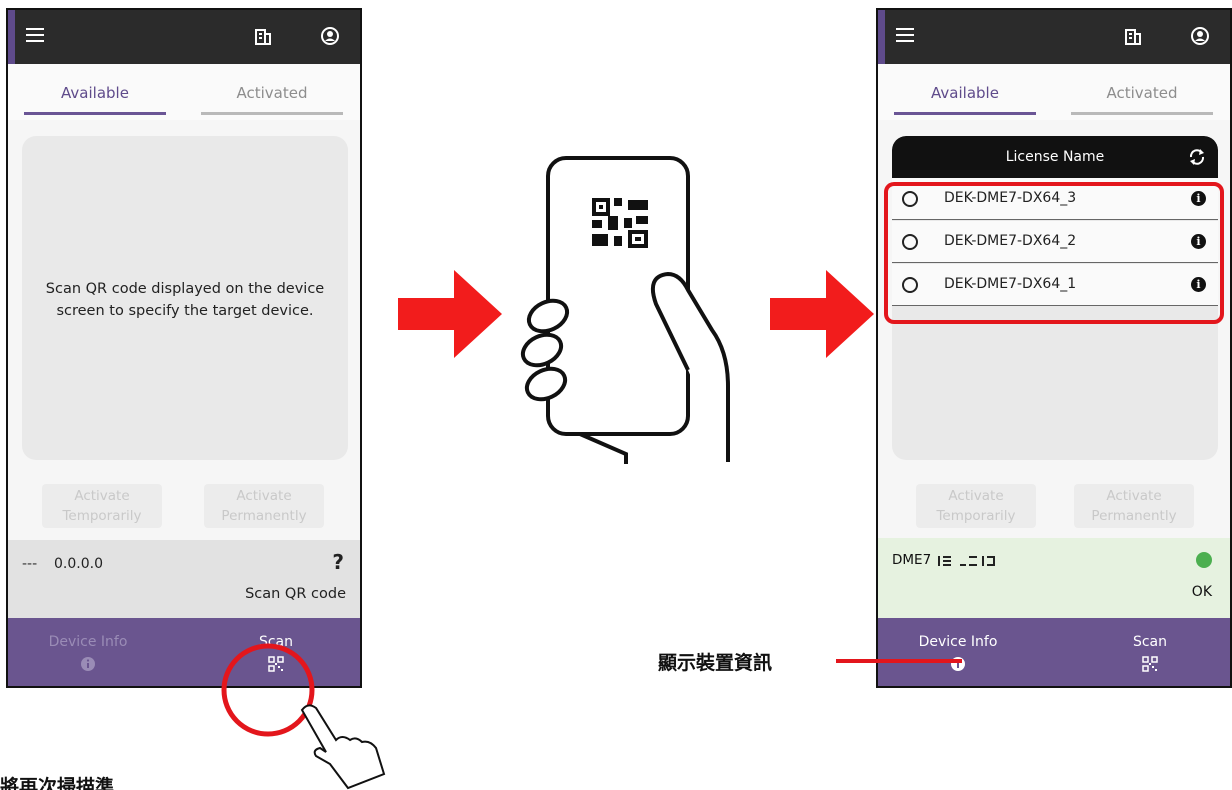  What do you see at coordinates (30, 564) in the screenshot?
I see `device-name-placeholder: ---` at bounding box center [30, 564].